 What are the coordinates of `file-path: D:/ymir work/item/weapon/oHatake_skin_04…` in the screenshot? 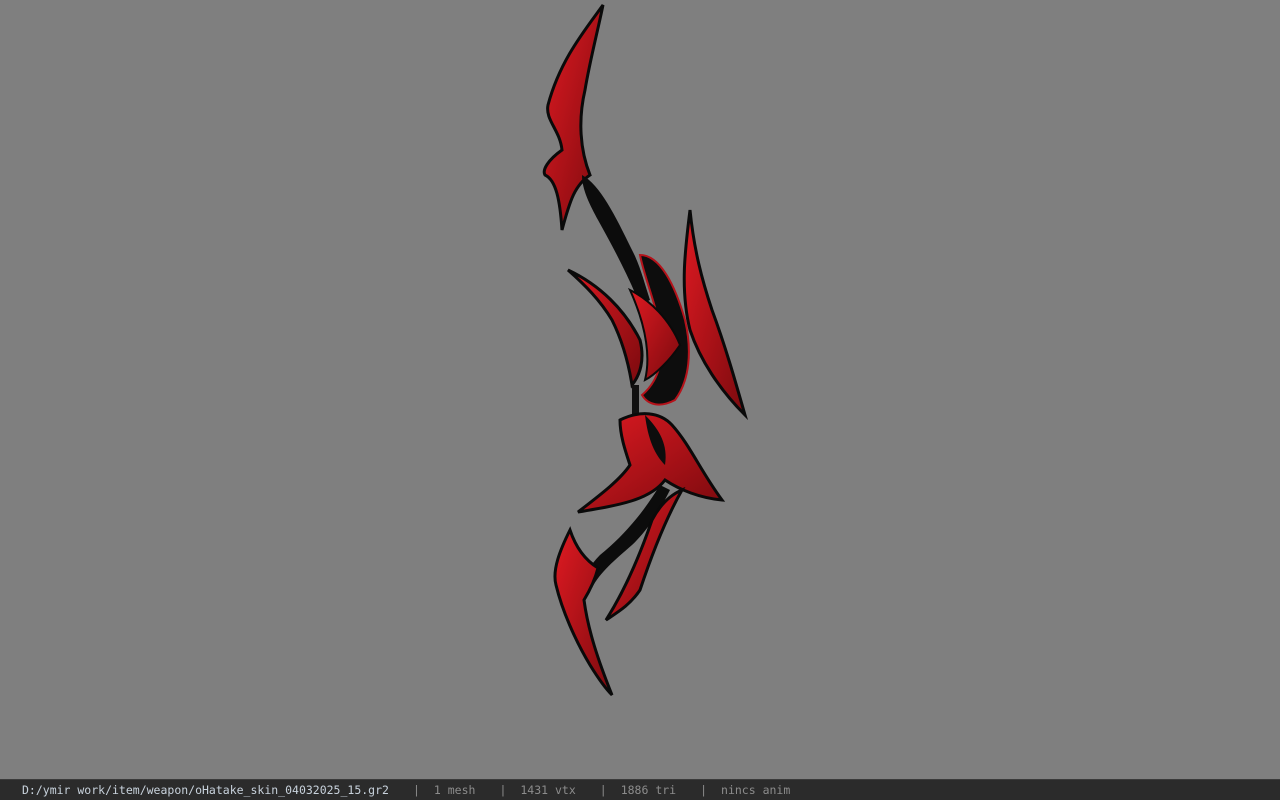 It's located at (205, 790).